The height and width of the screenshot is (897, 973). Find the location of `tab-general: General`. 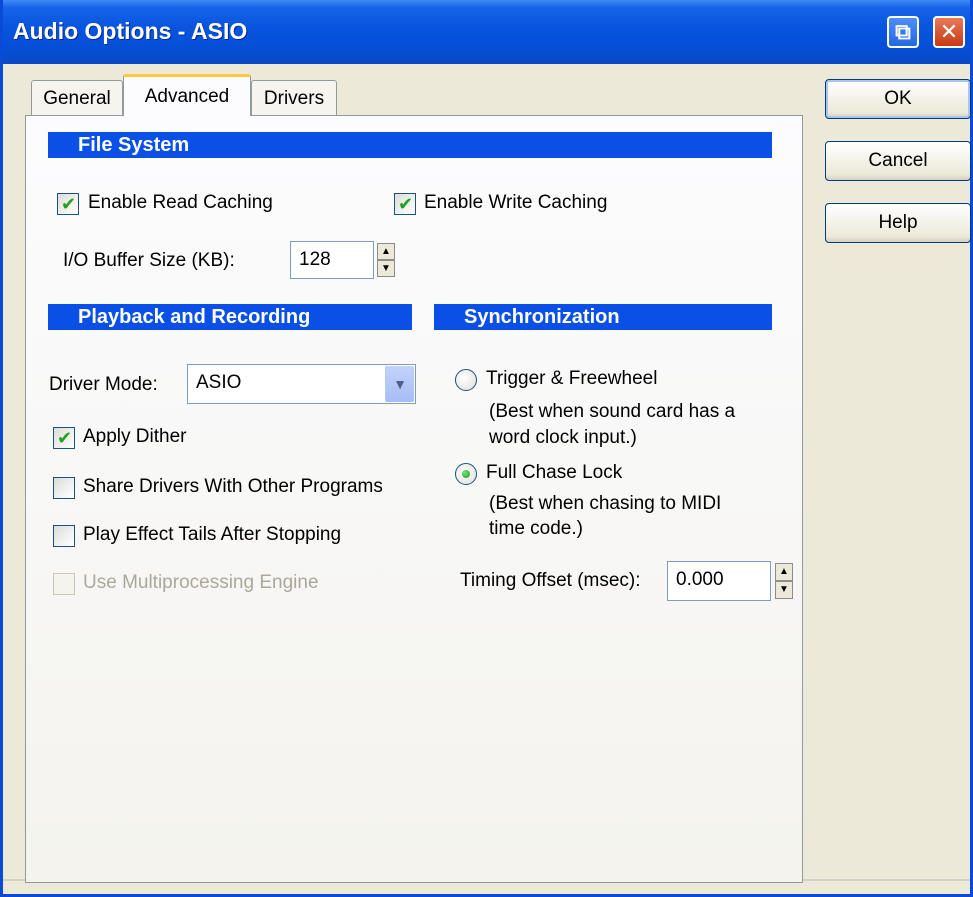

tab-general: General is located at coordinates (77, 98).